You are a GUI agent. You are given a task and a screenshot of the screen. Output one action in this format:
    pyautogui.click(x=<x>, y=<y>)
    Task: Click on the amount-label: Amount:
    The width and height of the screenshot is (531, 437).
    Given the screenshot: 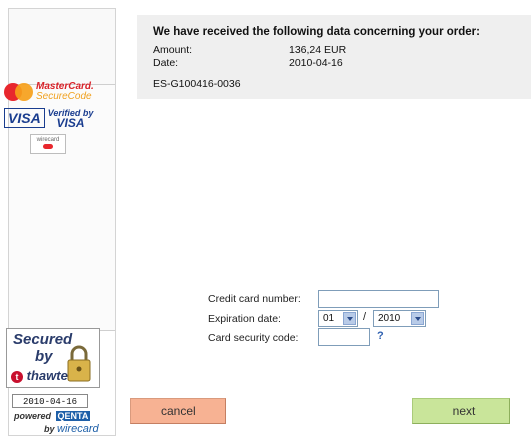 What is the action you would take?
    pyautogui.click(x=173, y=50)
    